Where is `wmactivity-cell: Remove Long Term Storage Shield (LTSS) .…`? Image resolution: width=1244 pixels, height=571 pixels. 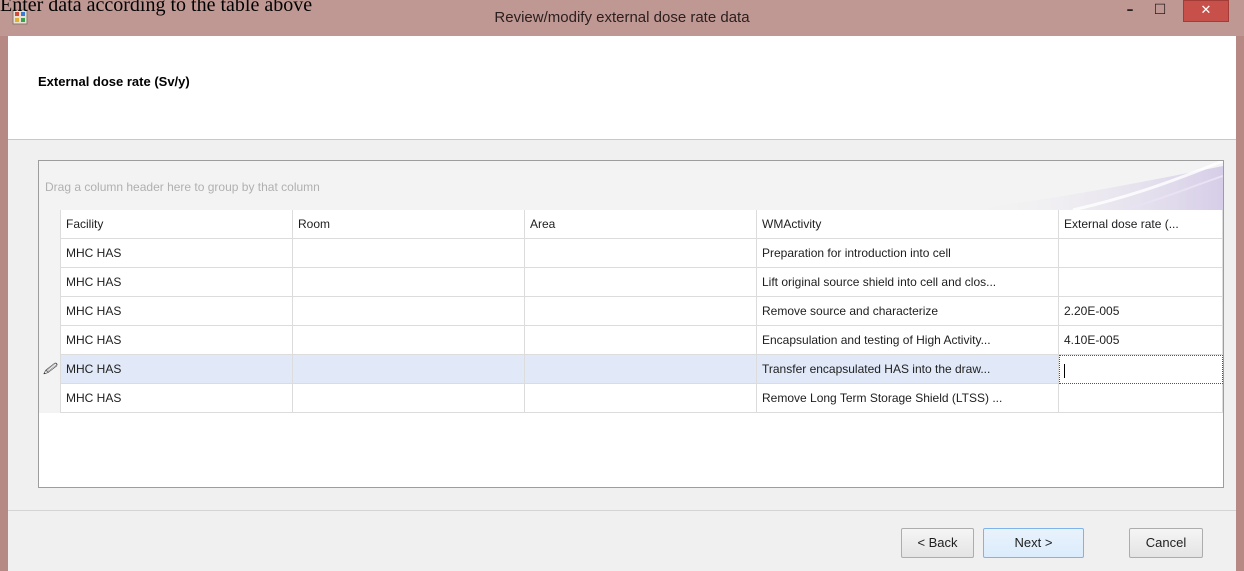 wmactivity-cell: Remove Long Term Storage Shield (LTSS) .… is located at coordinates (908, 398).